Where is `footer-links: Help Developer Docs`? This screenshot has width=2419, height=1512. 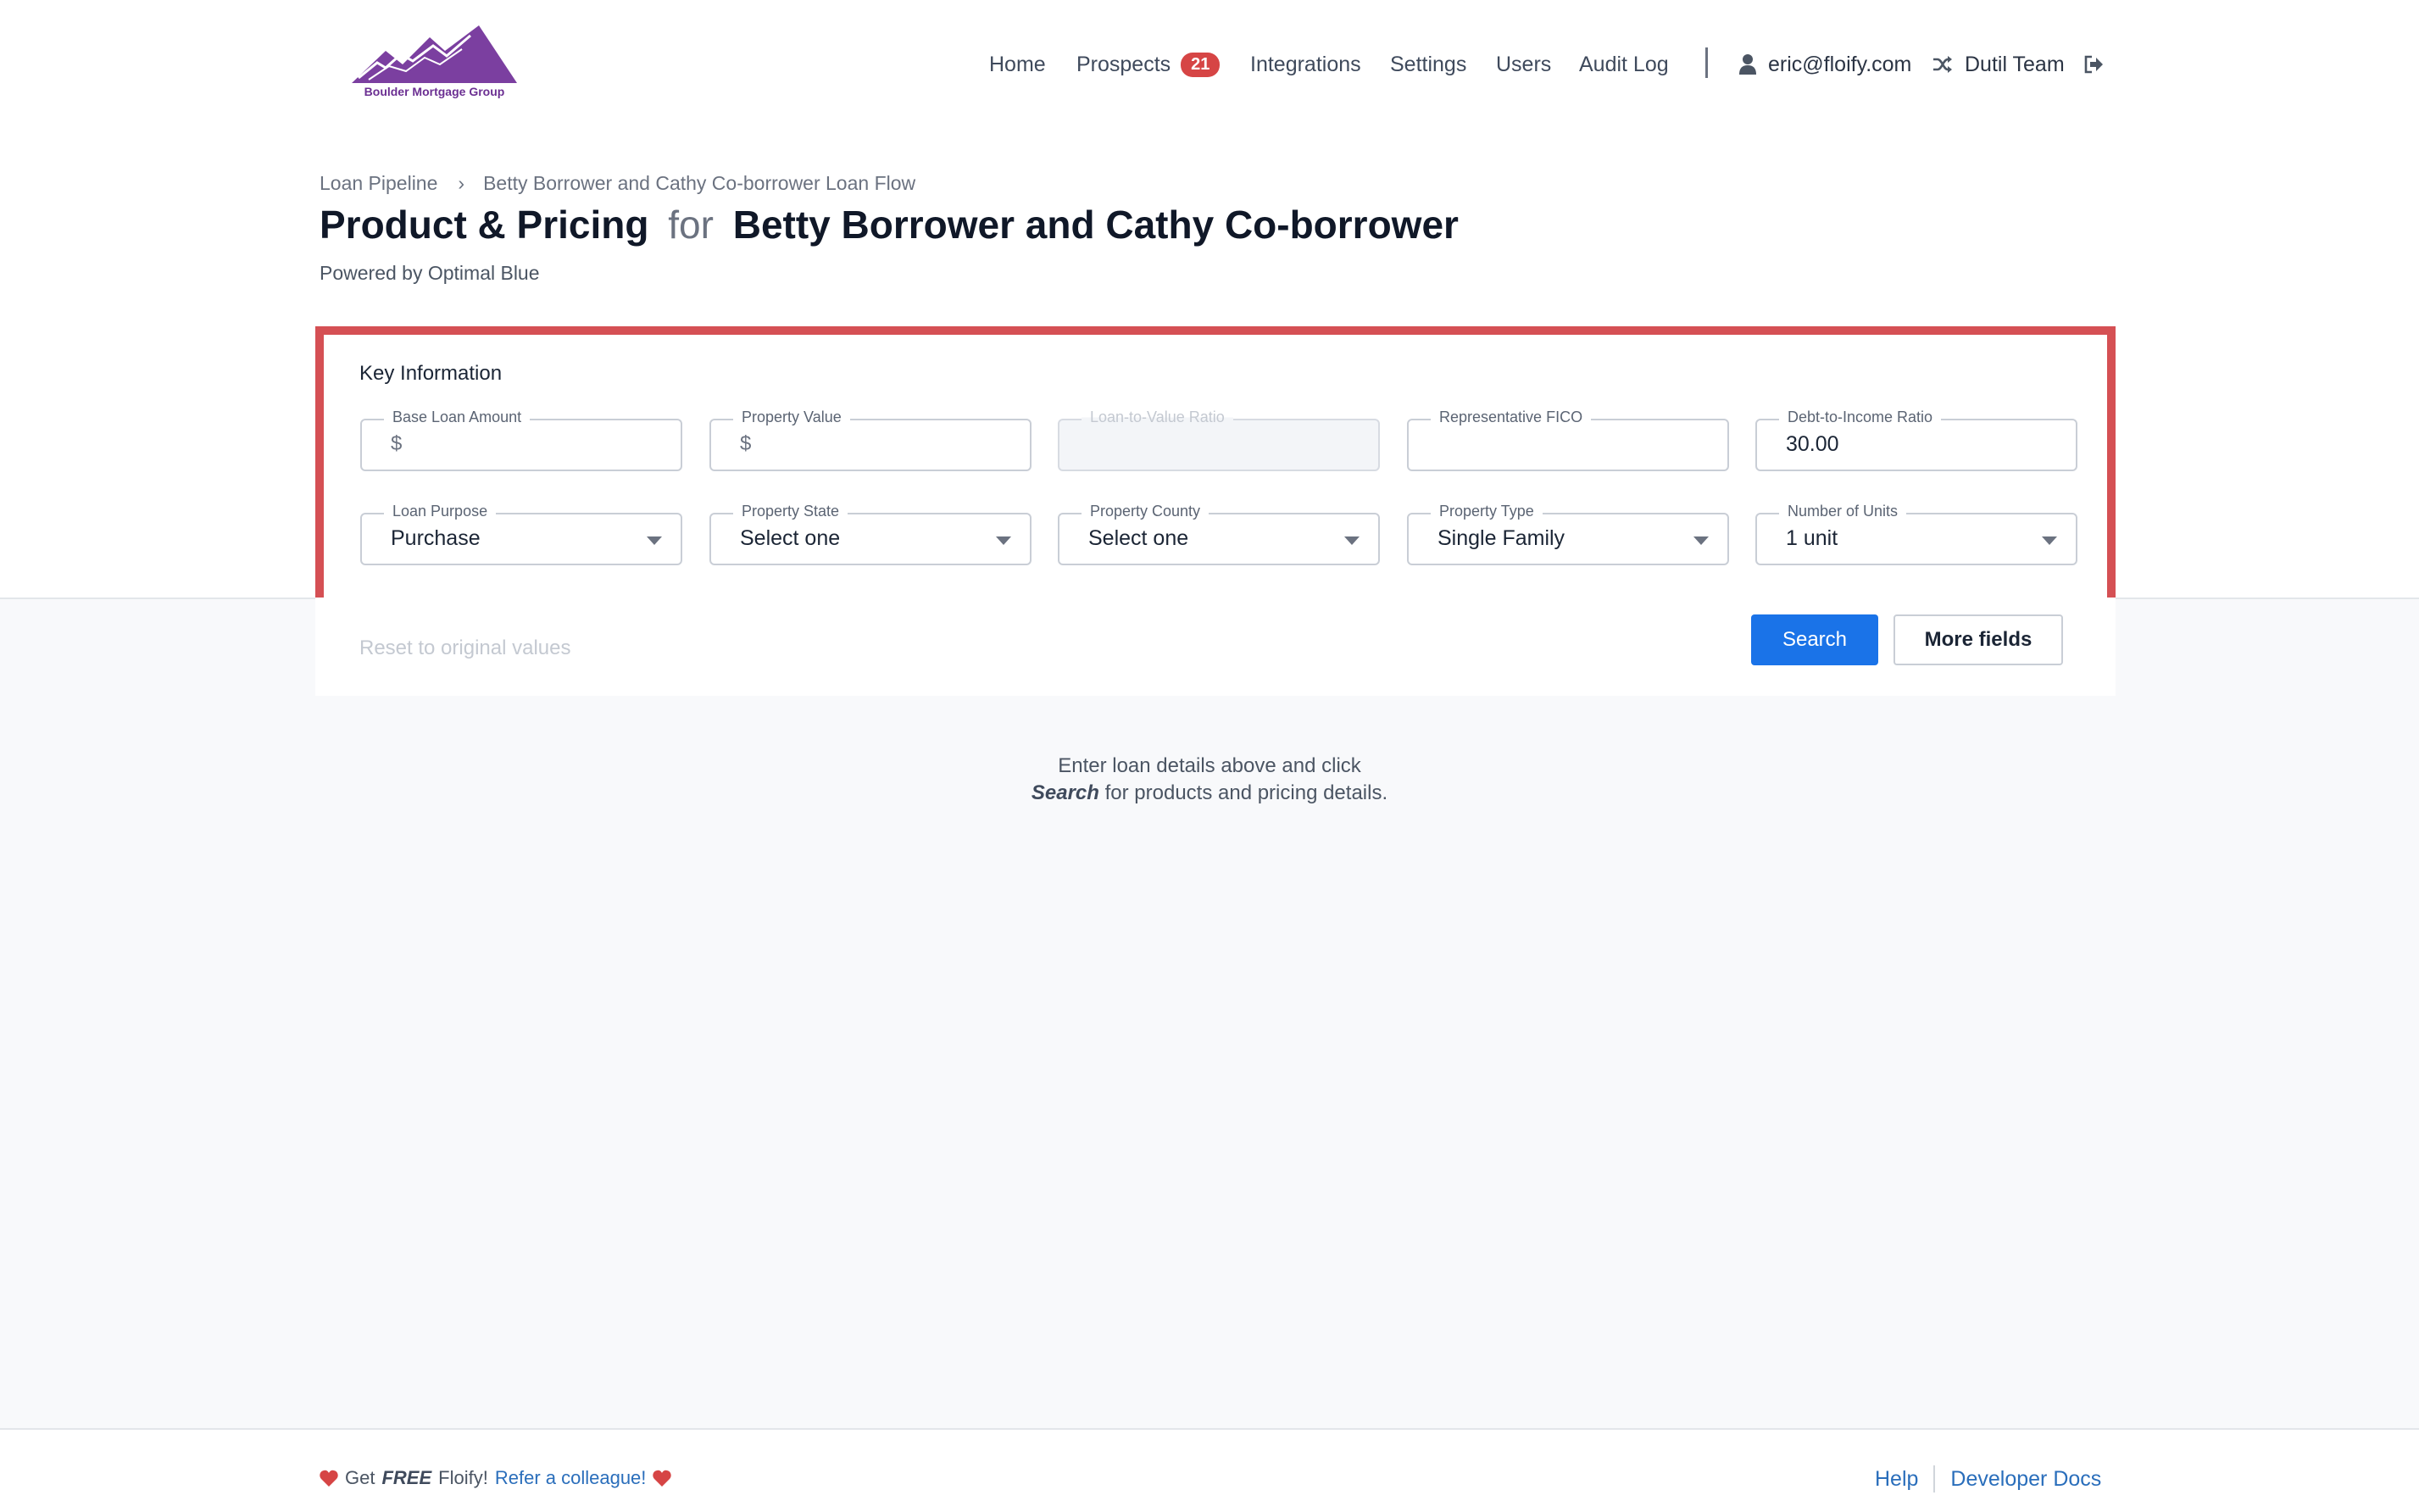 footer-links: Help Developer Docs is located at coordinates (1988, 1479).